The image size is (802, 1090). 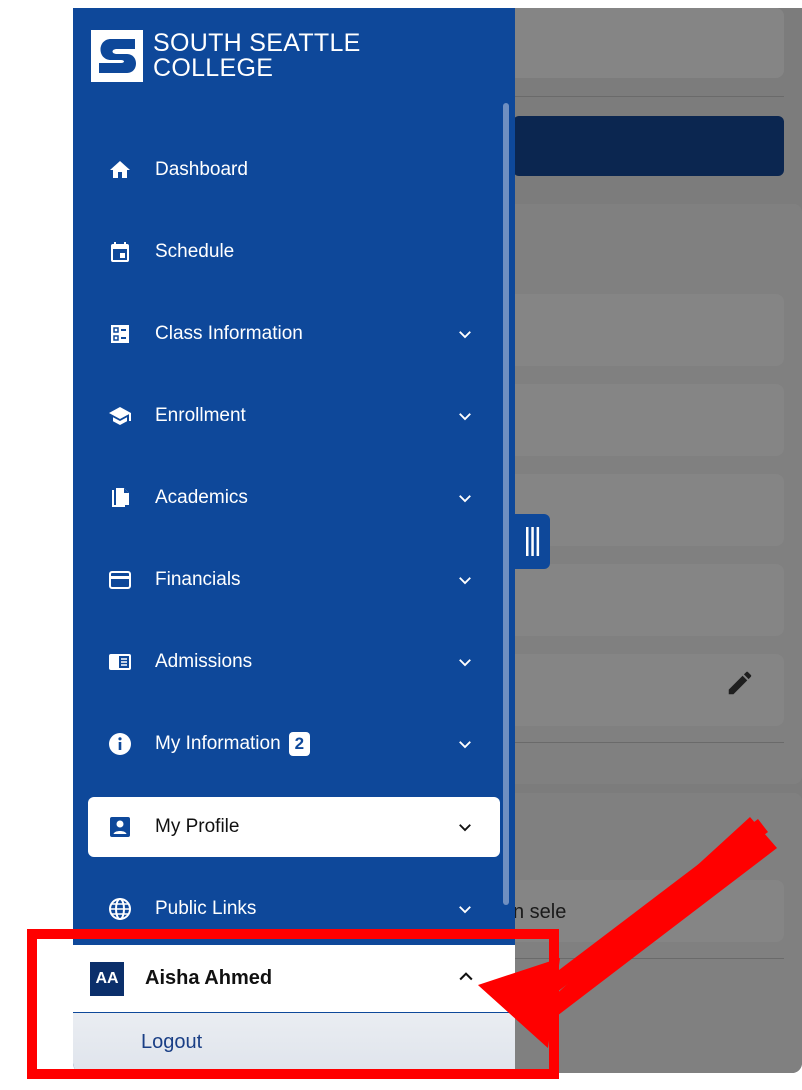 What do you see at coordinates (213, 68) in the screenshot?
I see `logo-line-2: COLLEGE` at bounding box center [213, 68].